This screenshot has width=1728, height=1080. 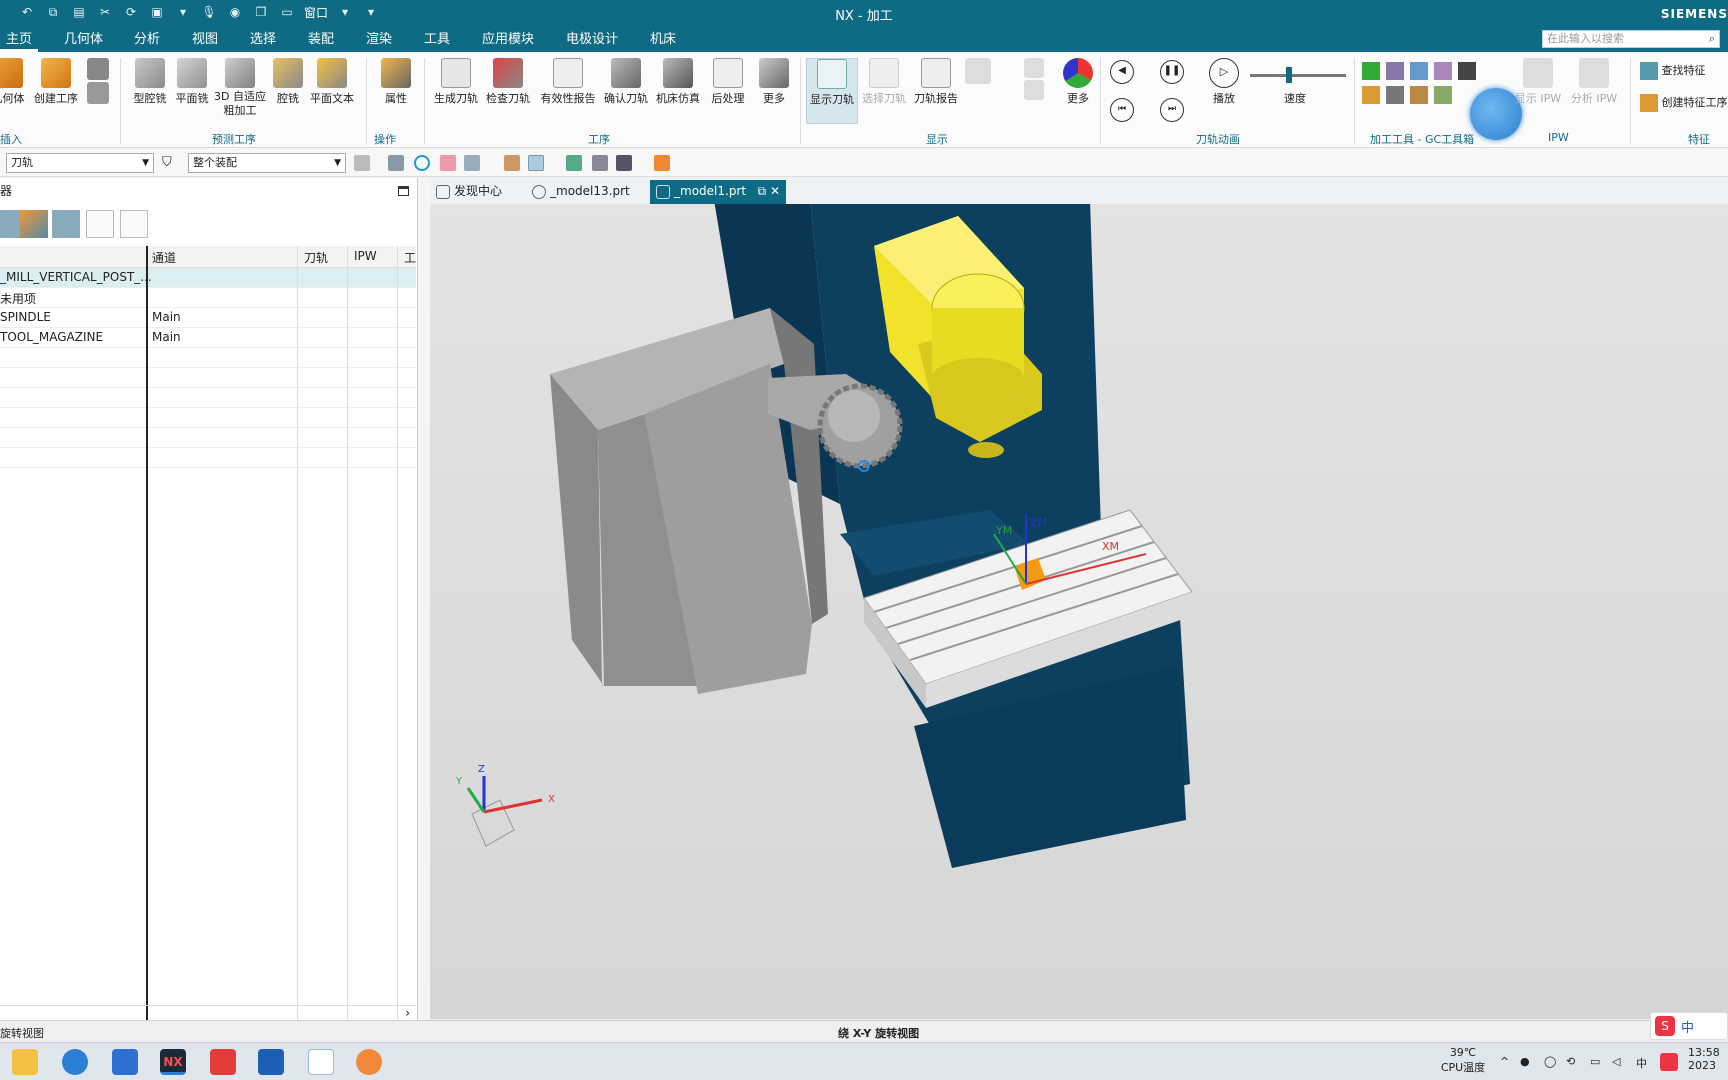 I want to click on type-filter-select: 刀轨 ▼, so click(x=80, y=163).